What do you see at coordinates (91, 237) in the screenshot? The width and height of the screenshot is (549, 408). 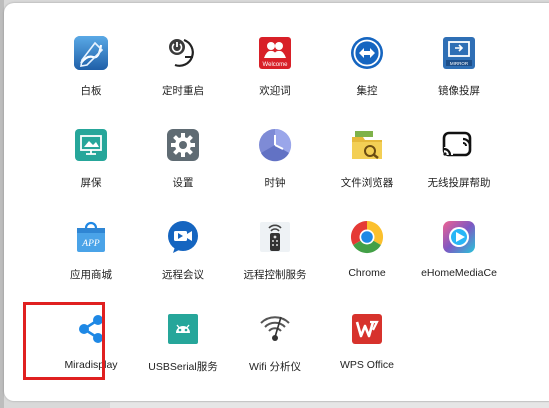 I see `app-store-icon: APP` at bounding box center [91, 237].